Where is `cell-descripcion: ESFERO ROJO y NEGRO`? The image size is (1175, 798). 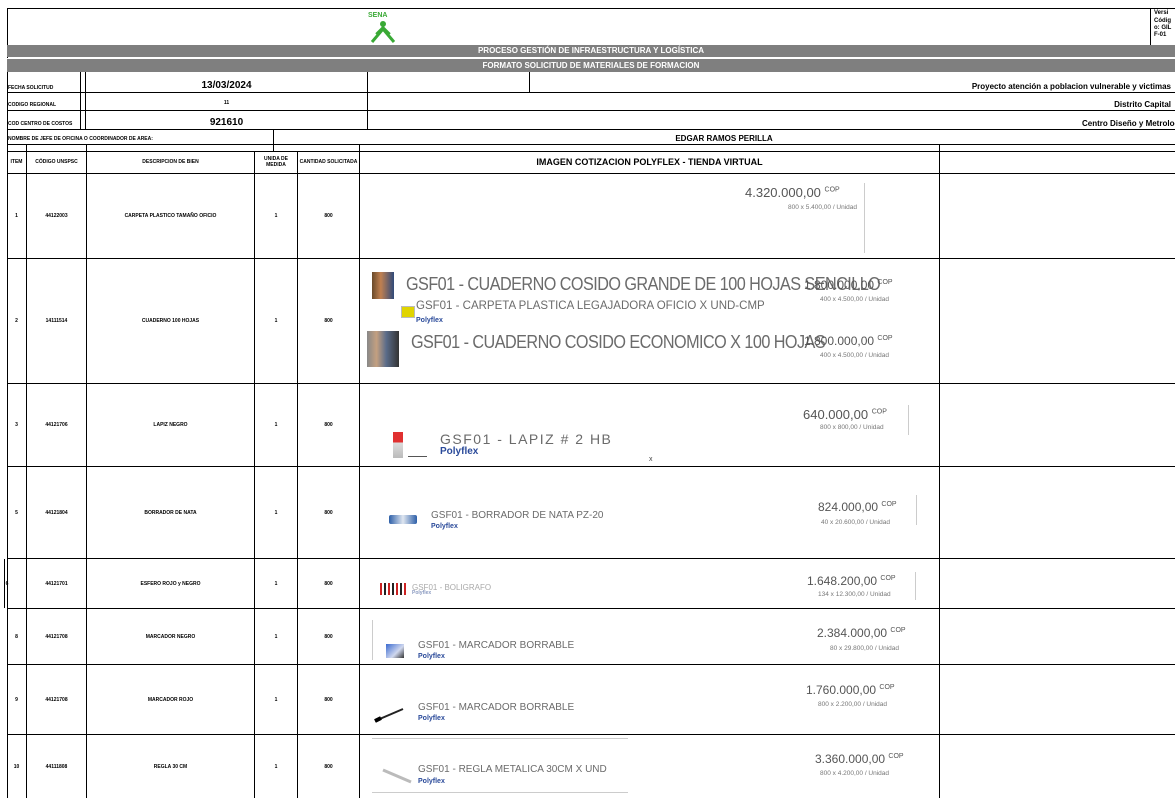 cell-descripcion: ESFERO ROJO y NEGRO is located at coordinates (170, 583).